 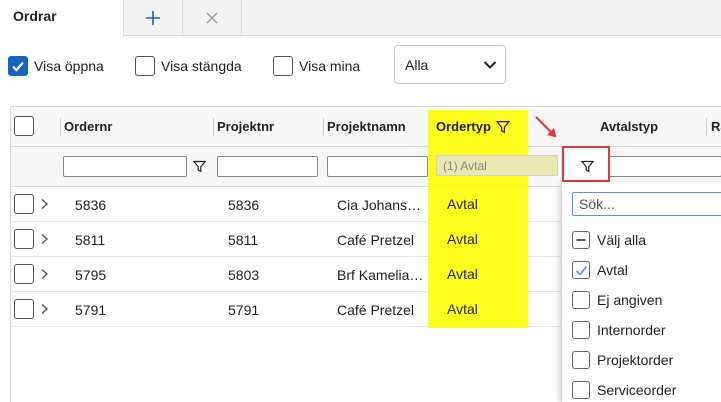 What do you see at coordinates (546, 127) in the screenshot?
I see `annotation-arrow-icon` at bounding box center [546, 127].